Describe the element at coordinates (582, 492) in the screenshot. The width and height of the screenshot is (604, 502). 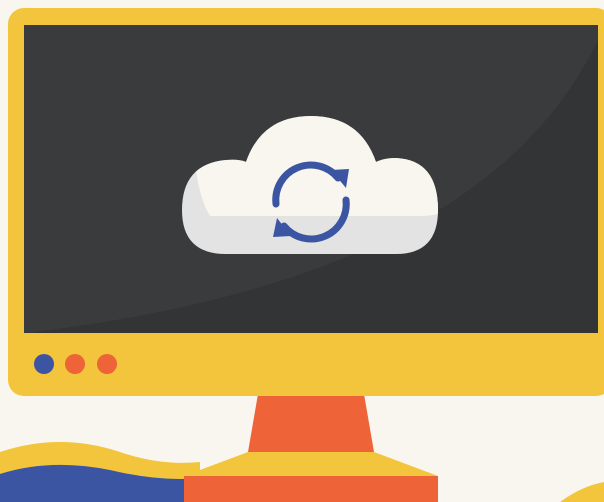
I see `wave-yellow-right` at that location.